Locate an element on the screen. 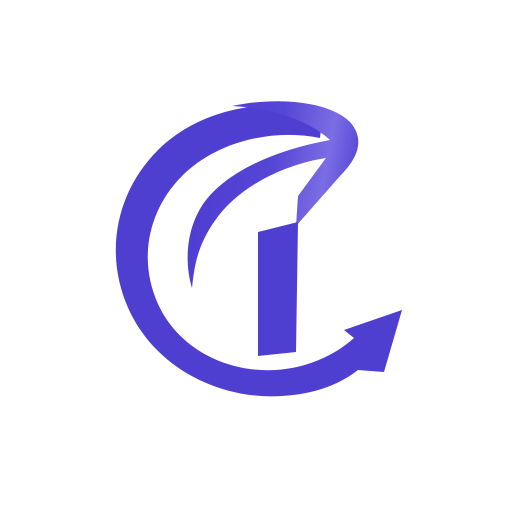 This screenshot has height=512, width=512. t-stem-shape is located at coordinates (278, 289).